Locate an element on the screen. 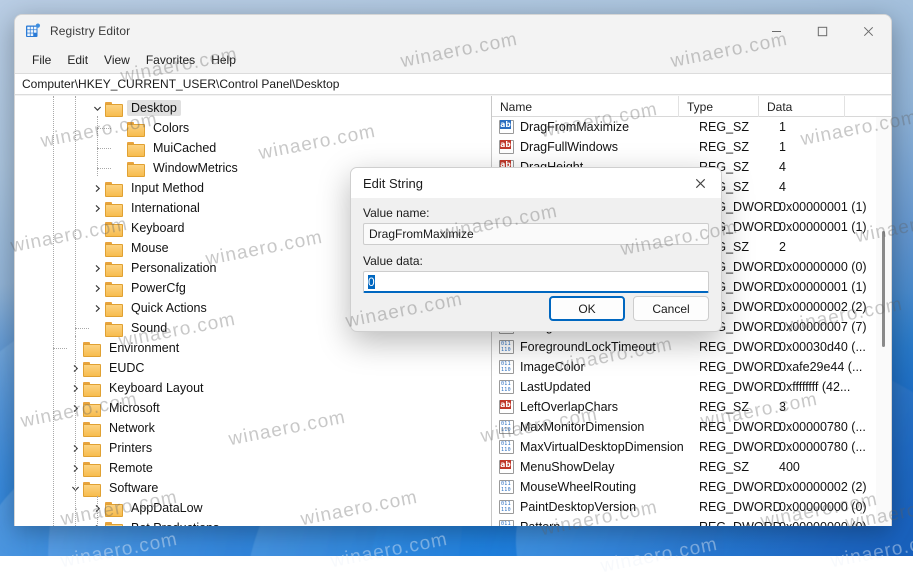 This screenshot has width=913, height=578. tree-node-printers: Printers is located at coordinates (253, 448).